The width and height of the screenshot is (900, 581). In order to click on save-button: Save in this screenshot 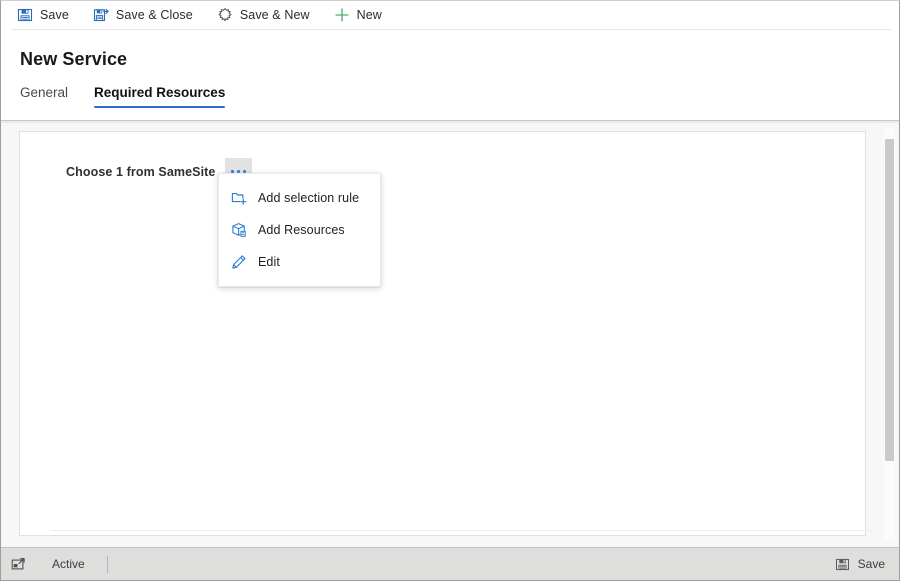, I will do `click(43, 15)`.